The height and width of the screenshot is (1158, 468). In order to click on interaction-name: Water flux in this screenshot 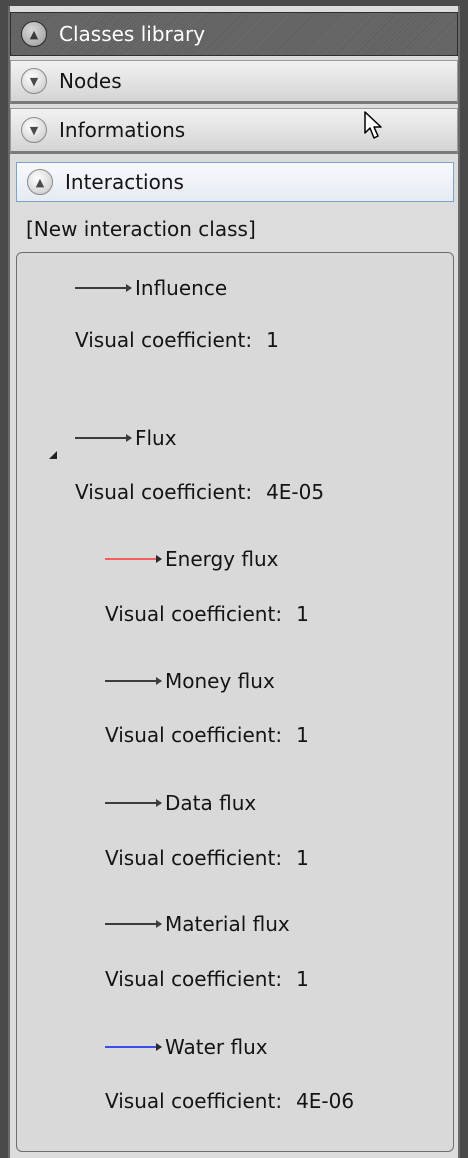, I will do `click(216, 1047)`.